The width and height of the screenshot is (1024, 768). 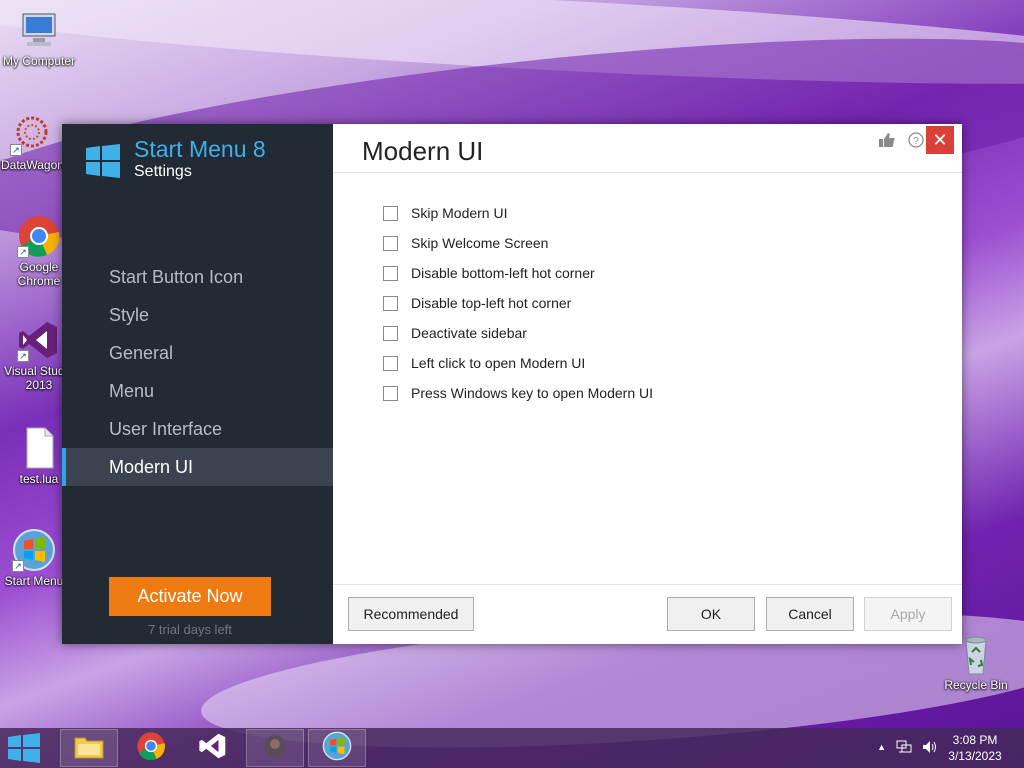 What do you see at coordinates (940, 140) in the screenshot?
I see `close-button: ✕` at bounding box center [940, 140].